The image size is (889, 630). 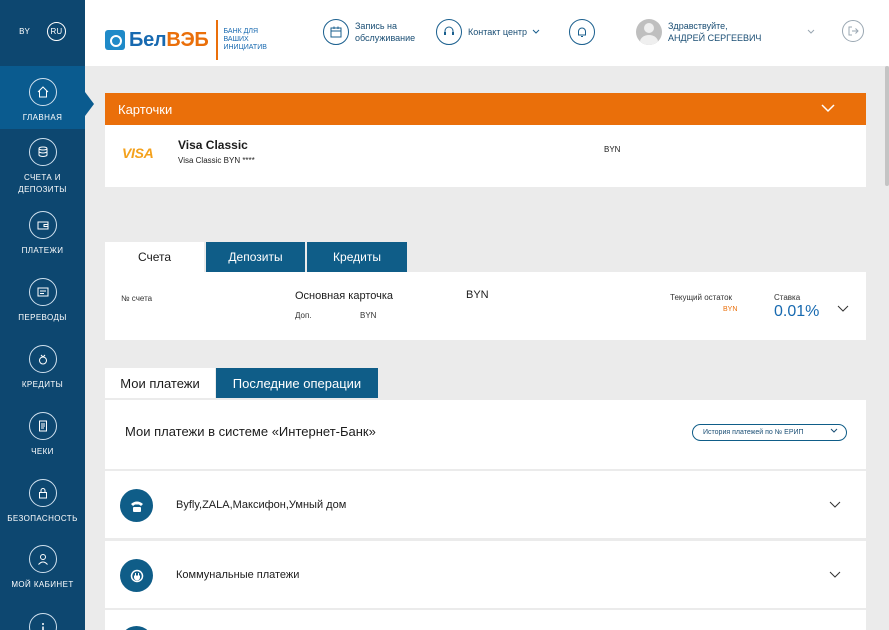 I want to click on lock-icon, so click(x=42, y=493).